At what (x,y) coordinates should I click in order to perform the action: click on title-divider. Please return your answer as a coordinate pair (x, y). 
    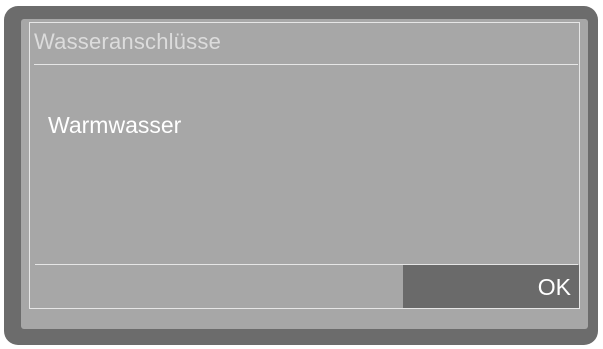
    Looking at the image, I should click on (306, 64).